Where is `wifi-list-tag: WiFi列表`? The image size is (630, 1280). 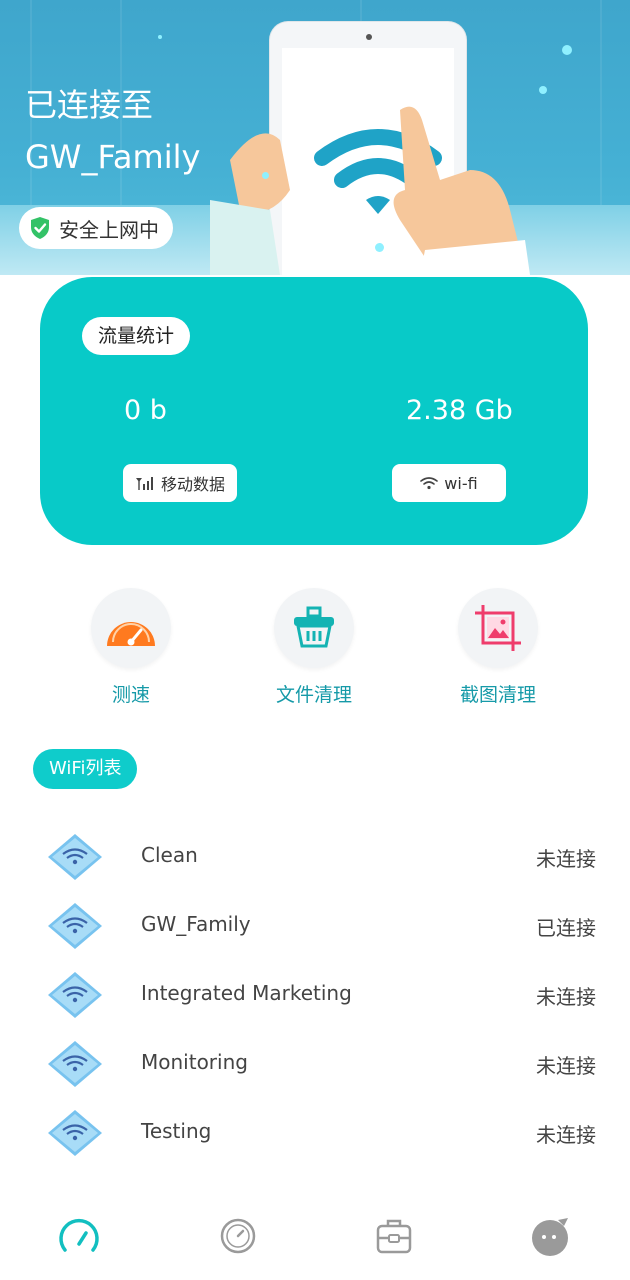
wifi-list-tag: WiFi列表 is located at coordinates (85, 769).